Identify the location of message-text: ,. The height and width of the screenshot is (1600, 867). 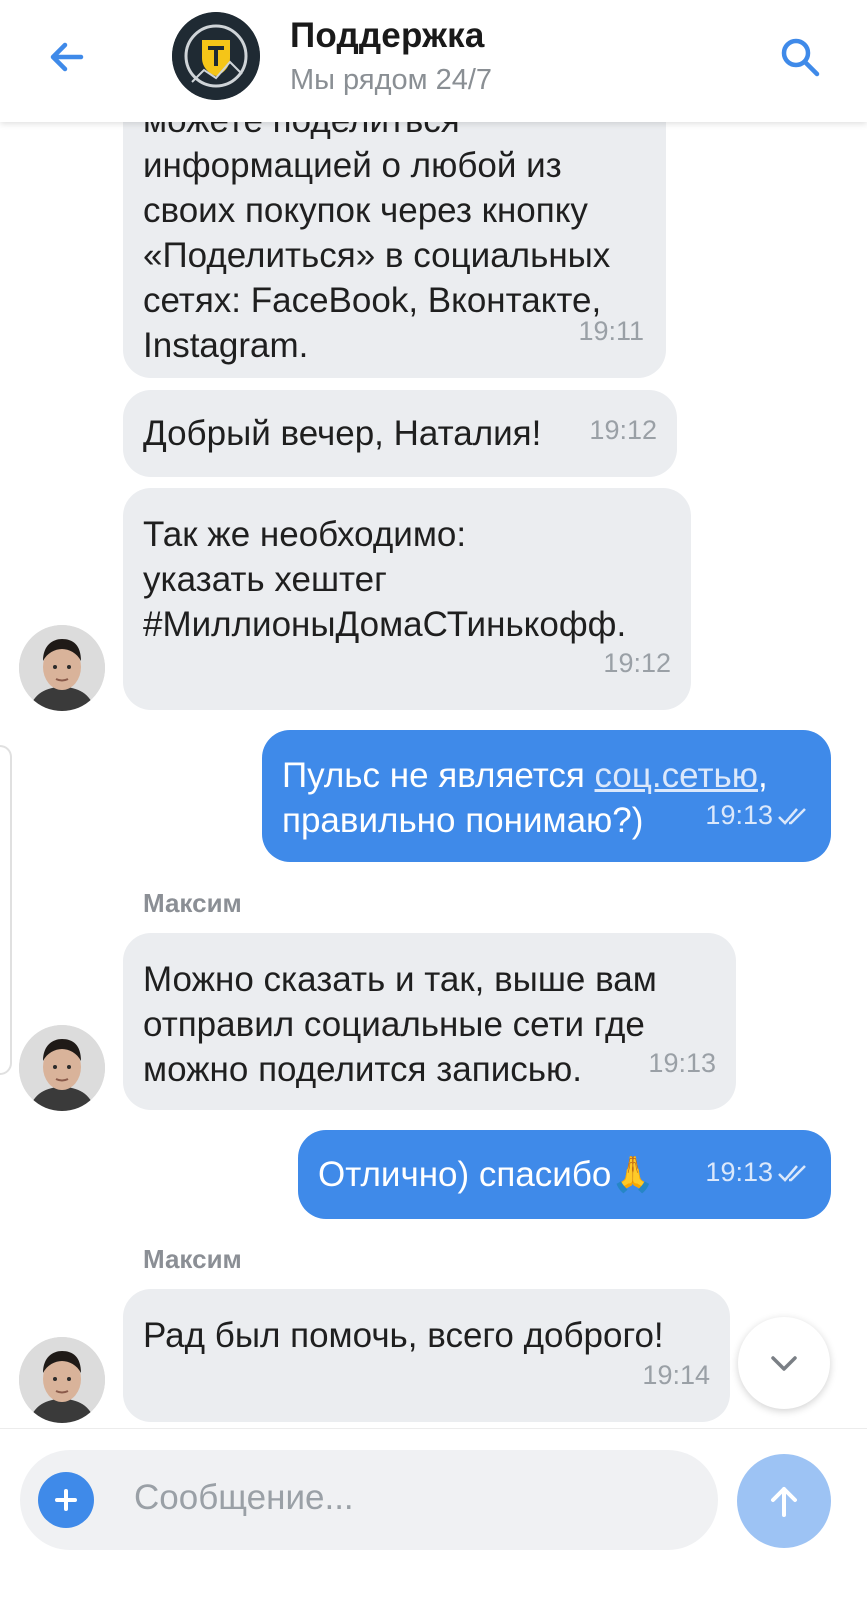
(762, 775).